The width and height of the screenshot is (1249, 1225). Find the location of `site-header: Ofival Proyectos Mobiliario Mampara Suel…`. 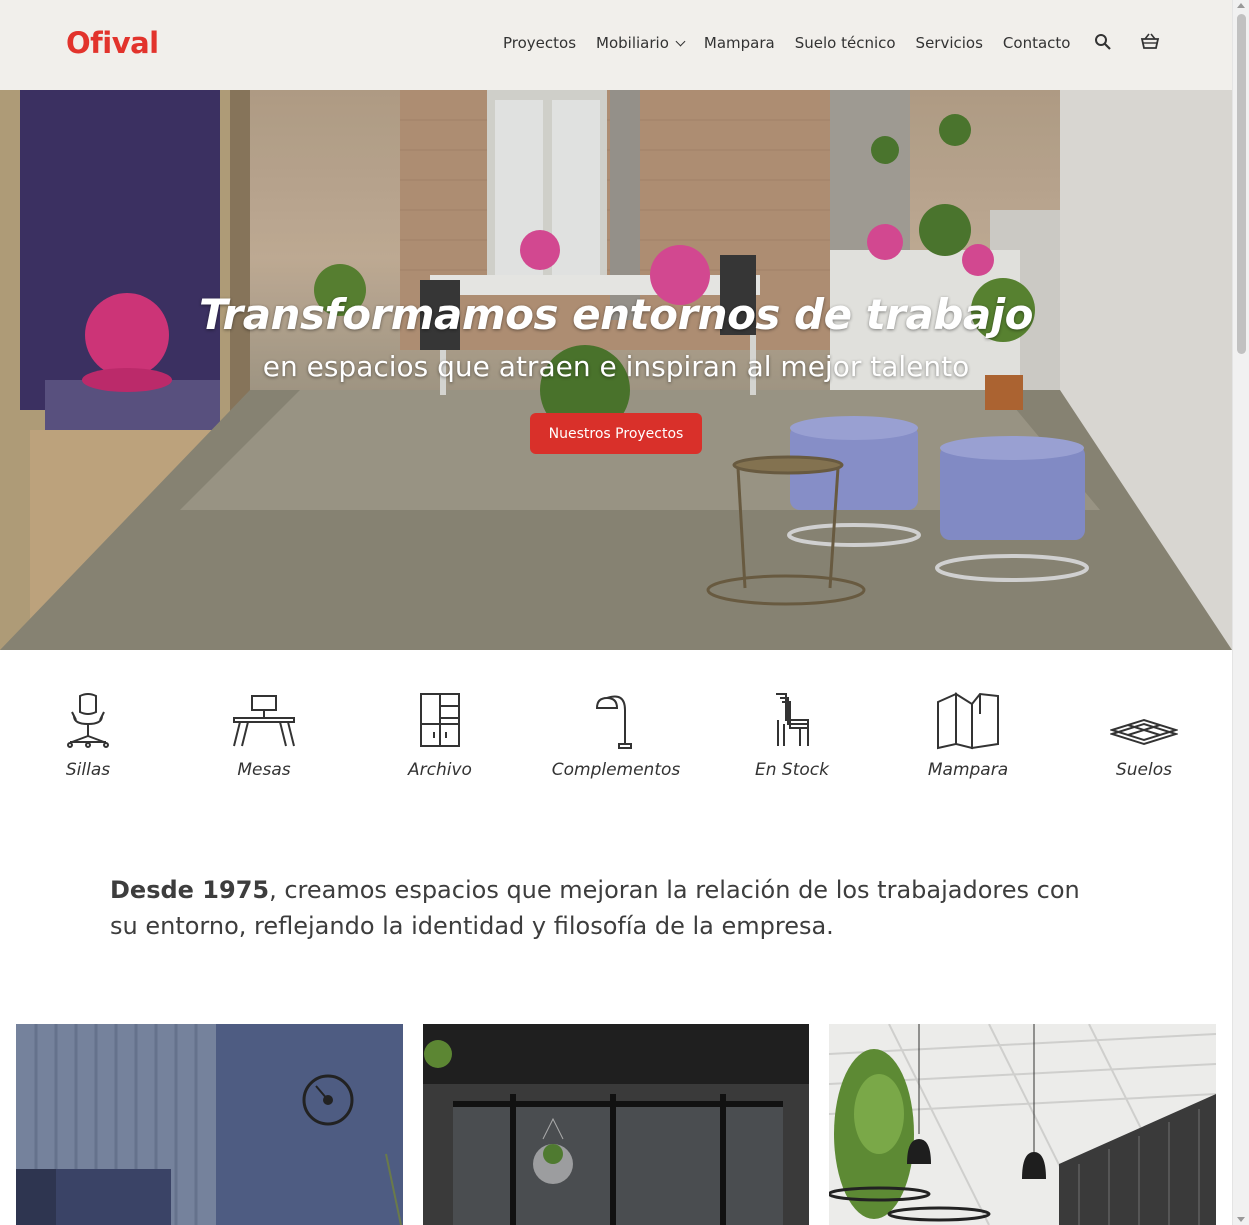

site-header: Ofival Proyectos Mobiliario Mampara Suel… is located at coordinates (616, 45).